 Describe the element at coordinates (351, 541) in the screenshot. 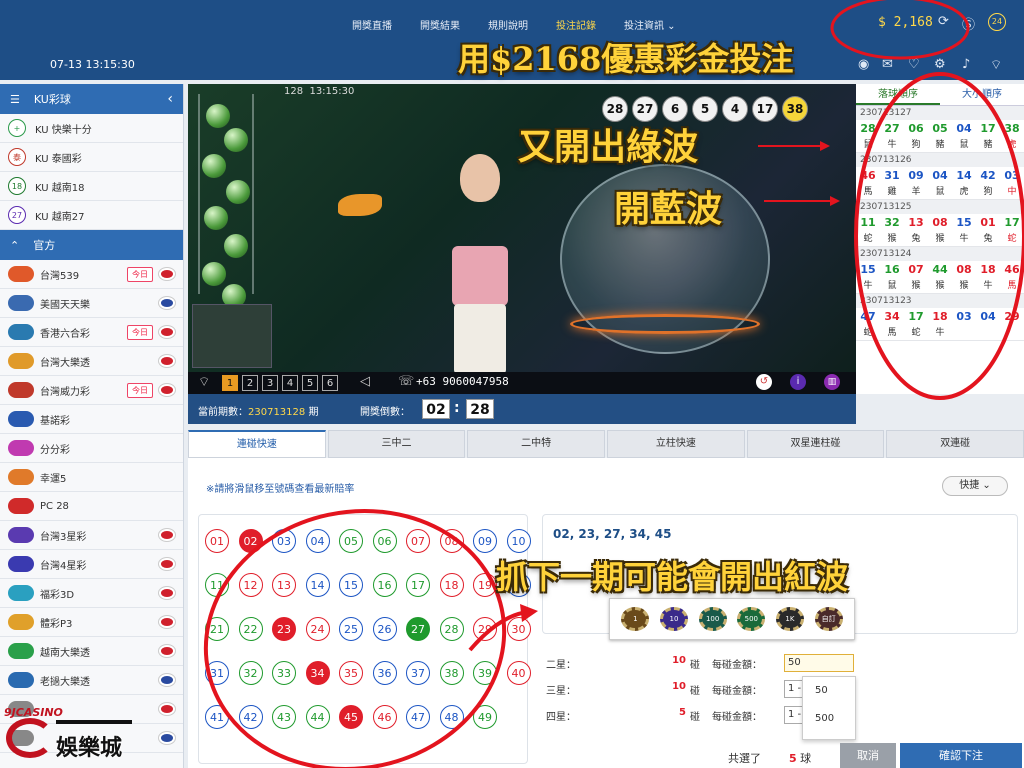

I see `number-ball: 05` at that location.